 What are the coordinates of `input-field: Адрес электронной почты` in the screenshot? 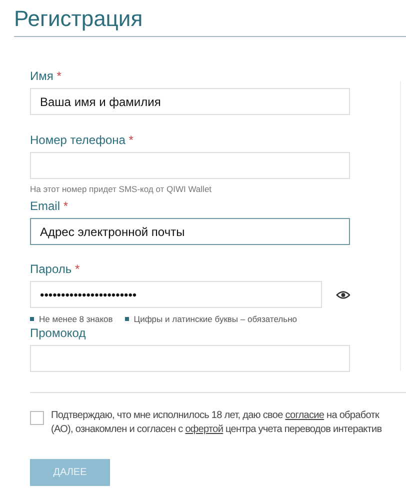 It's located at (190, 231).